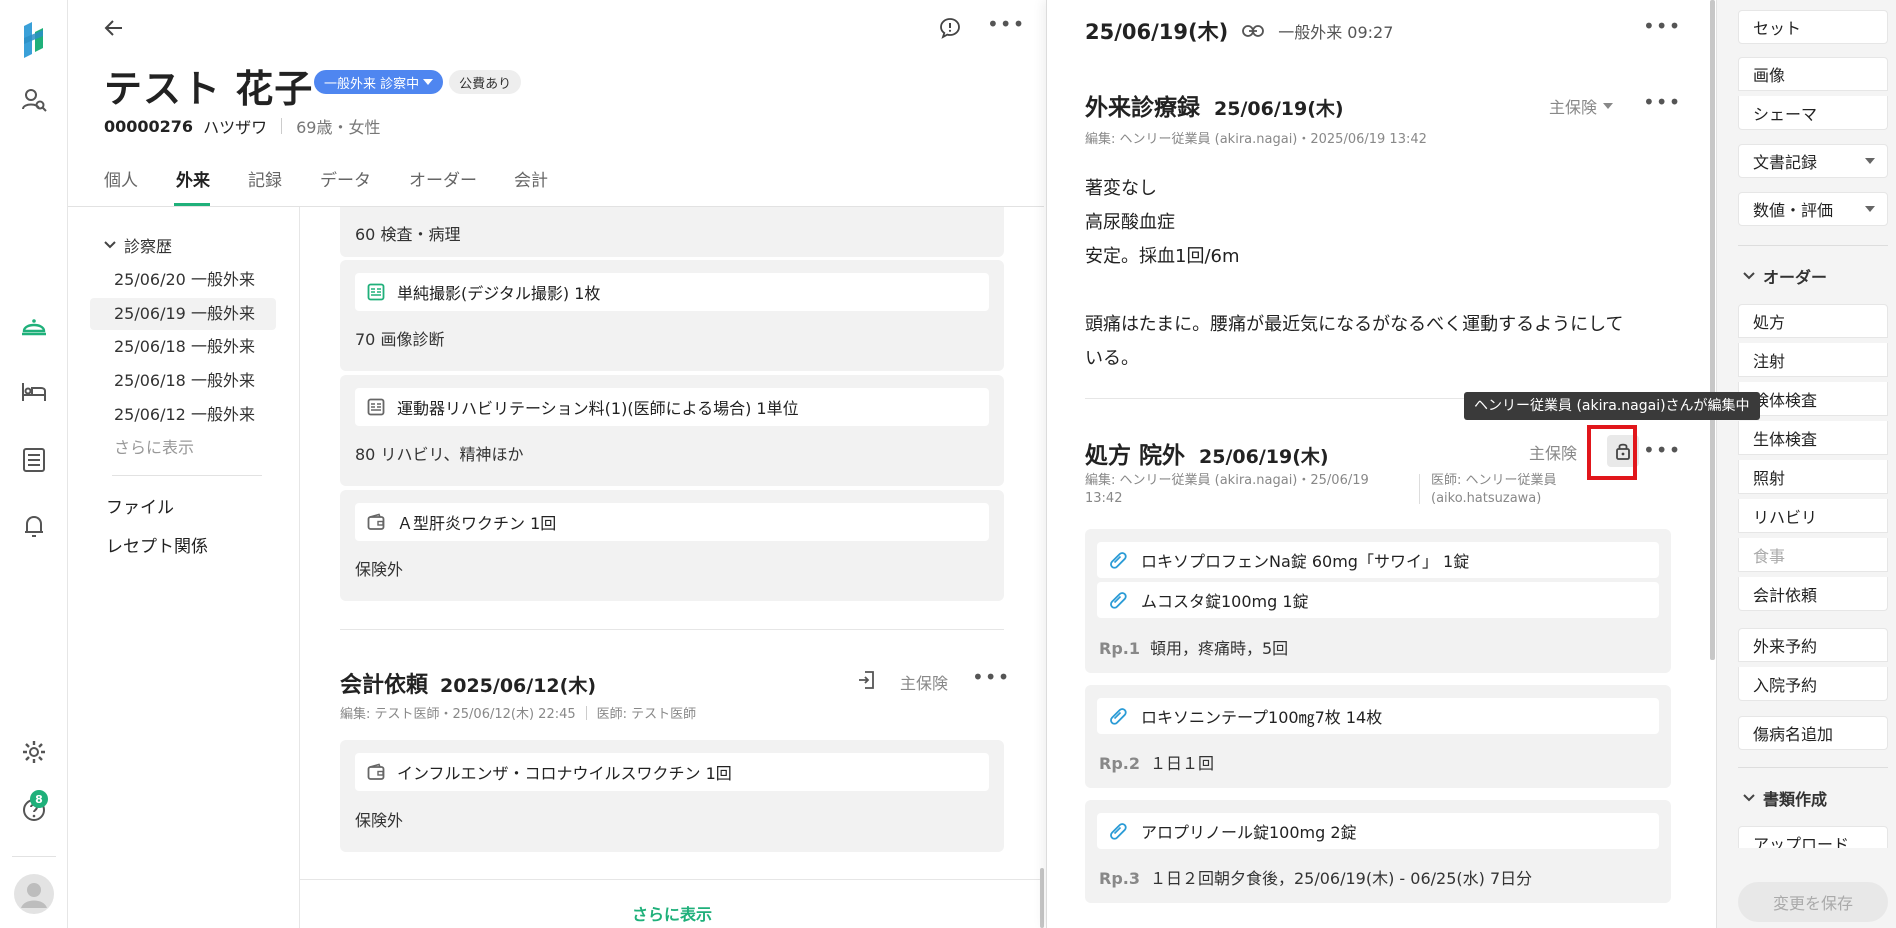 This screenshot has height=928, width=1896. Describe the element at coordinates (114, 28) in the screenshot. I see `back-arrow-icon` at that location.